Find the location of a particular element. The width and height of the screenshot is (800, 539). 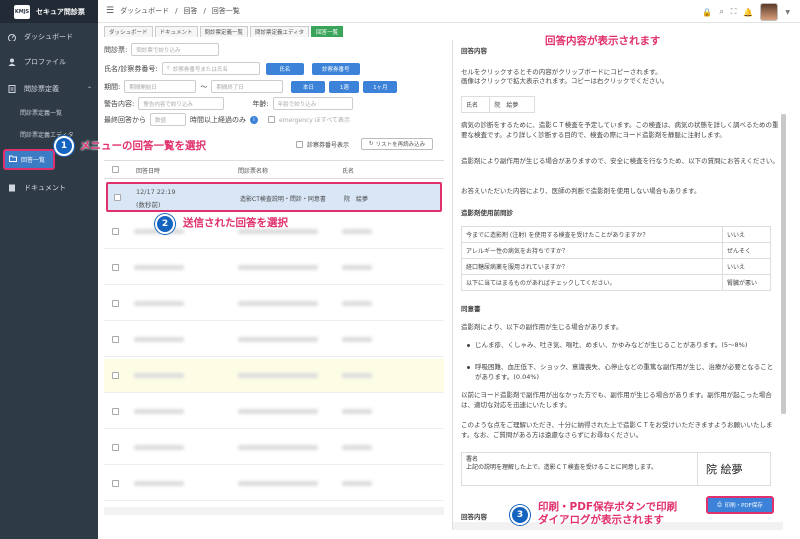

brand: KMJS セキュア問診票 is located at coordinates (49, 11).